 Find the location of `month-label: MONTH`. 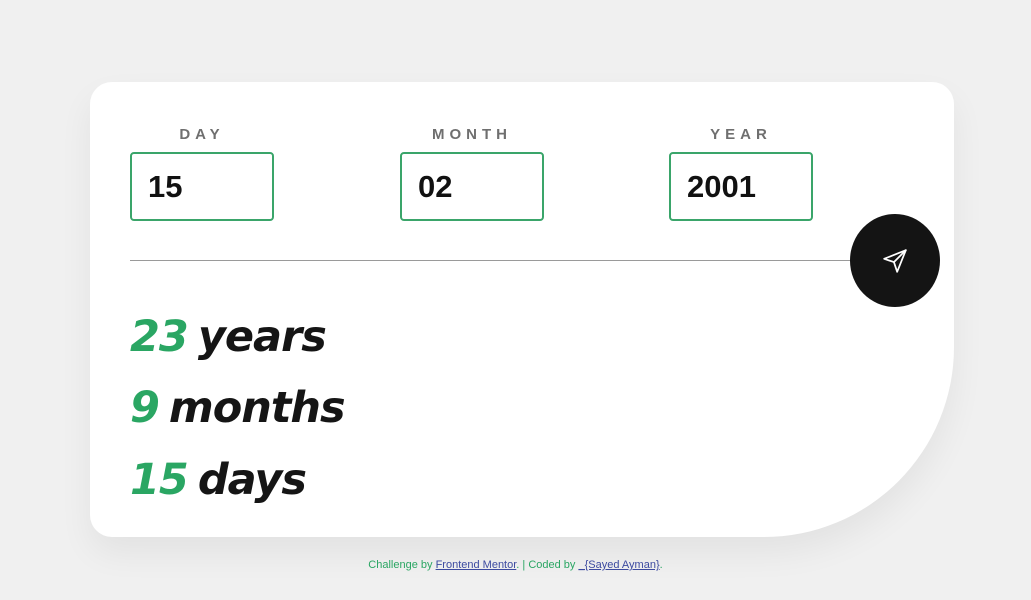

month-label: MONTH is located at coordinates (472, 134).